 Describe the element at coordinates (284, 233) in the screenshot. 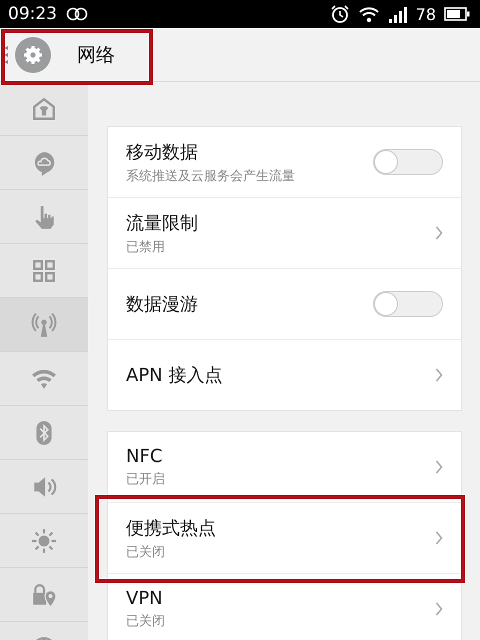

I see `setting-row: 流量限制 已禁用` at that location.